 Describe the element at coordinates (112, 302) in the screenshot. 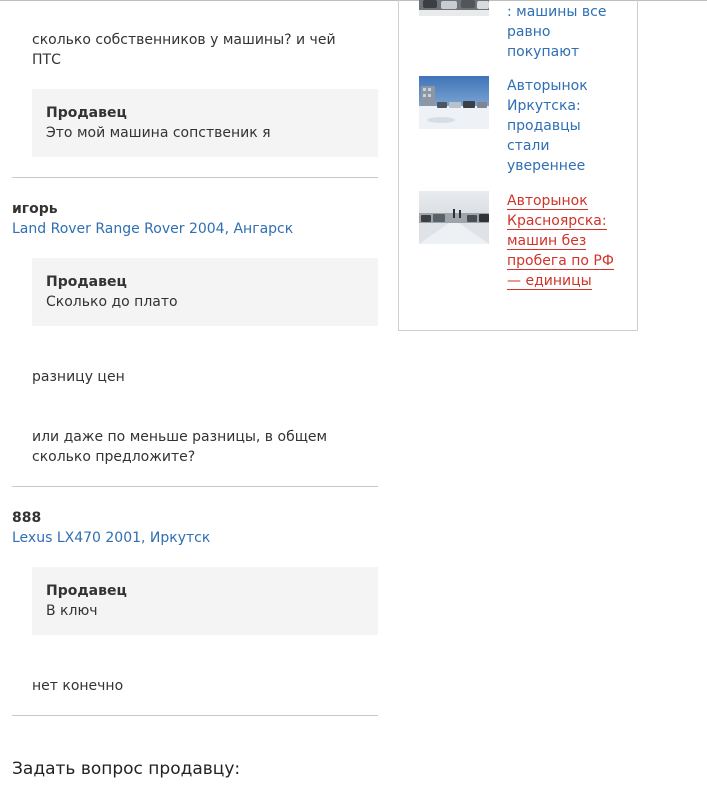

I see `answer-text: Сколько до плато` at that location.